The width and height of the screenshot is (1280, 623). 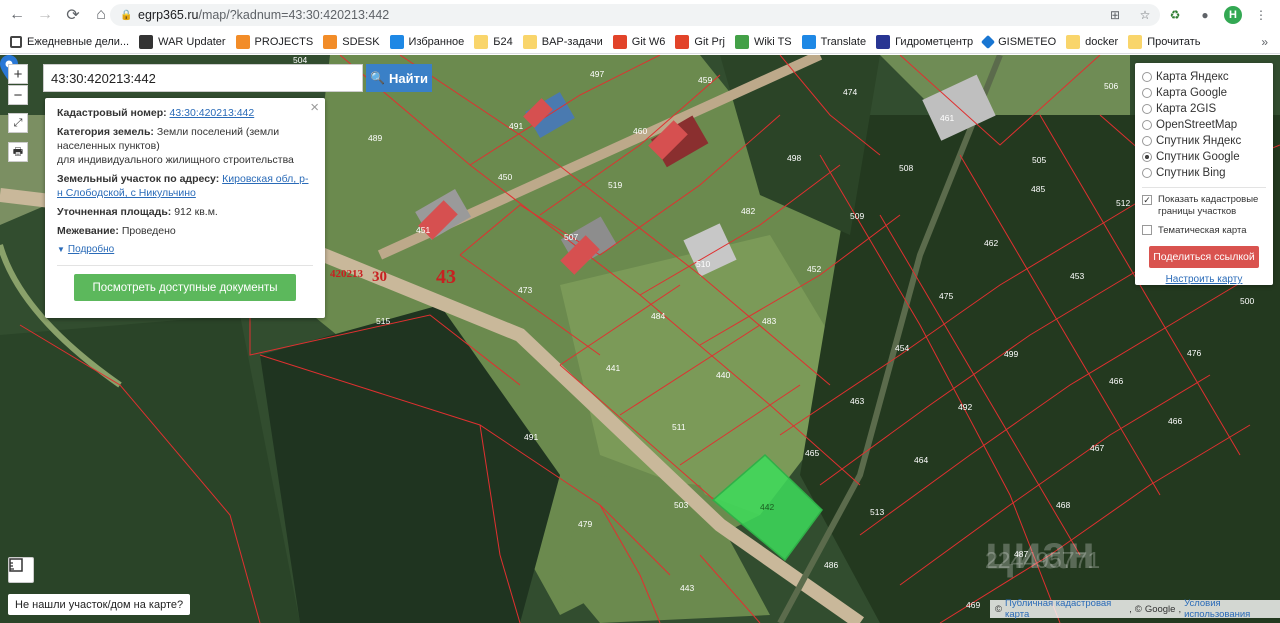 What do you see at coordinates (1097, 448) in the screenshot?
I see `parcel-label: 467` at bounding box center [1097, 448].